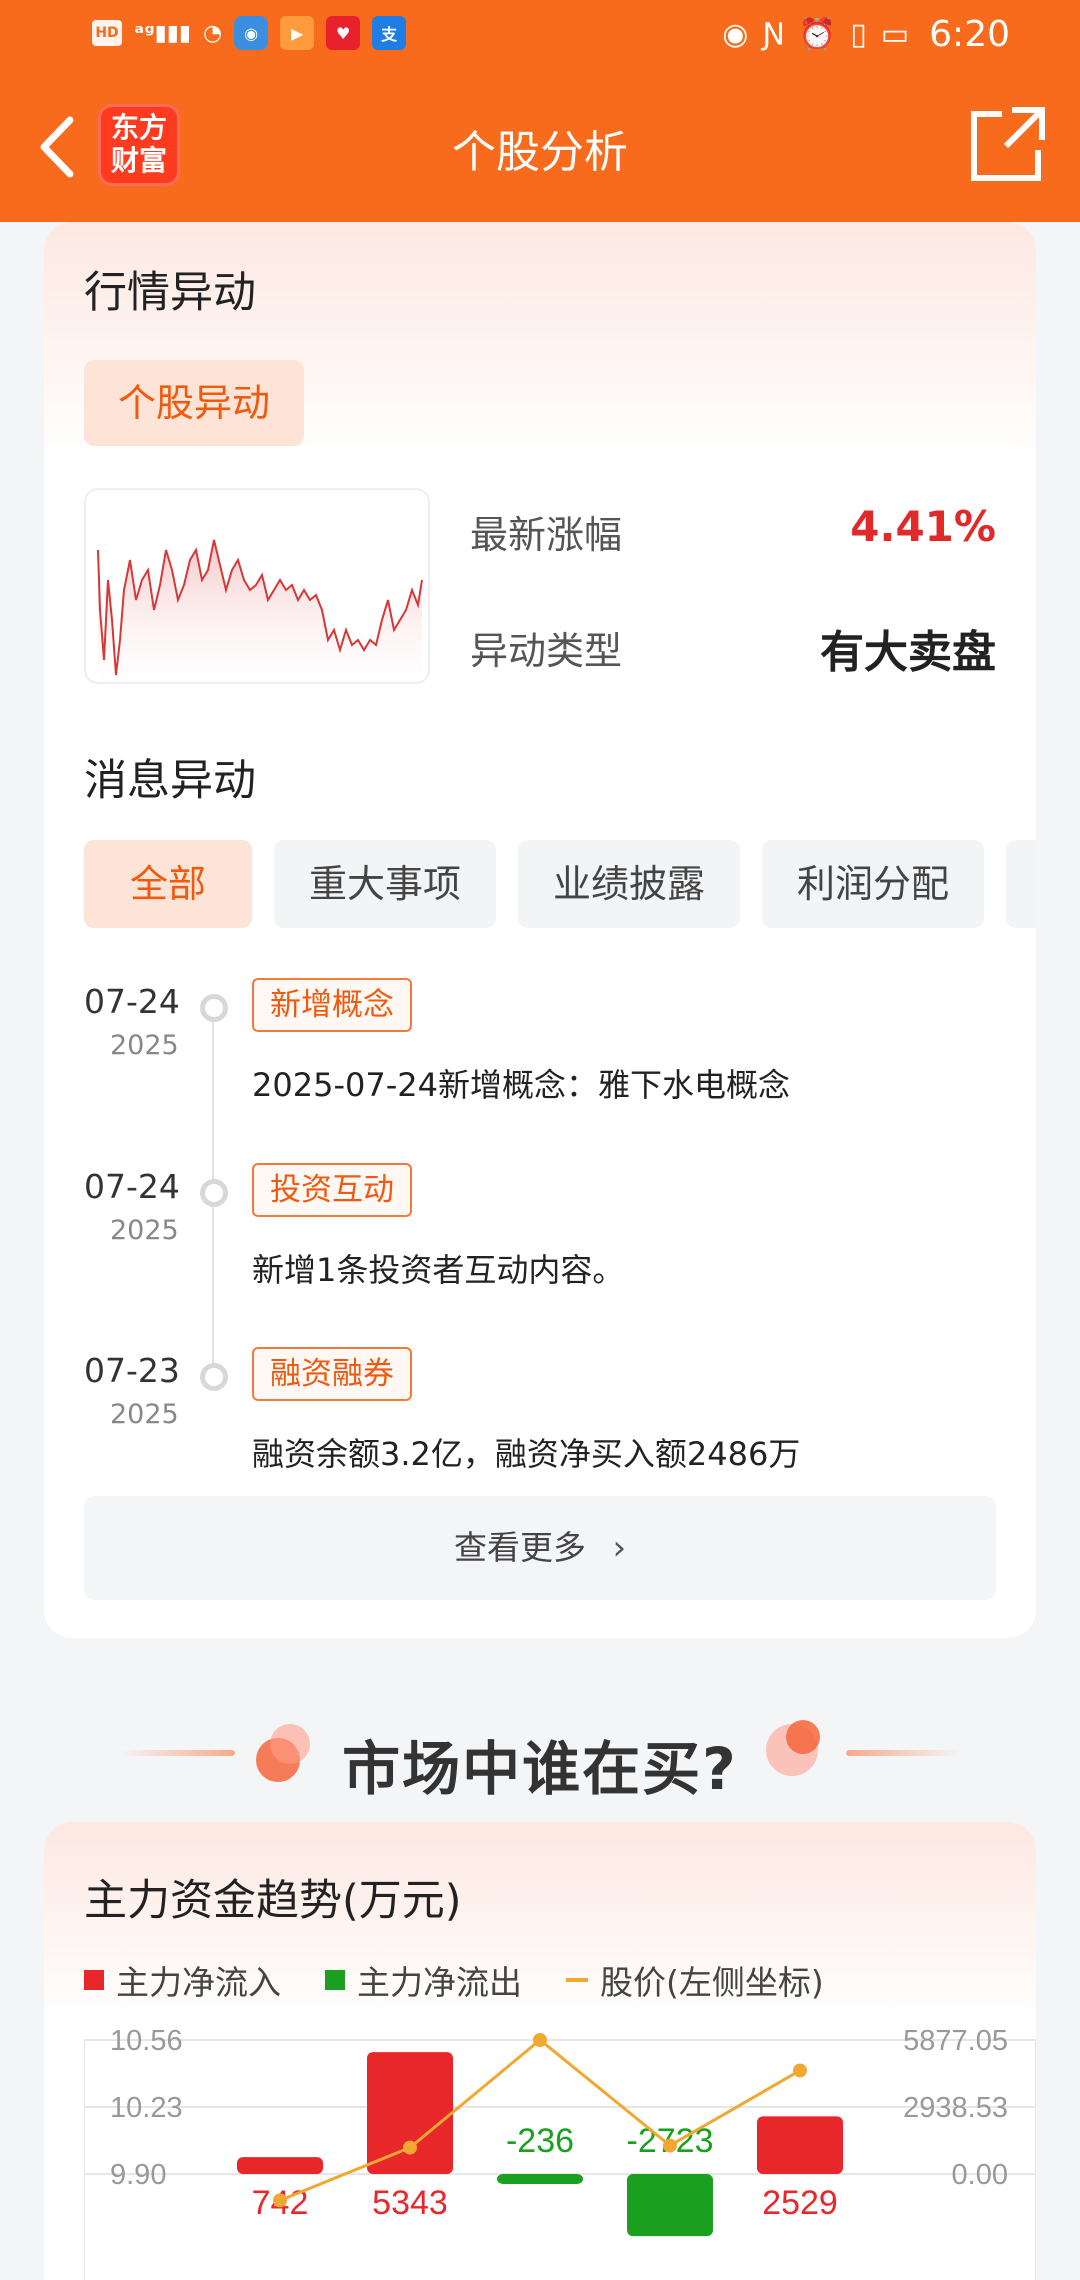 The image size is (1080, 2280). What do you see at coordinates (712, 1982) in the screenshot?
I see `legend-label: 股价(左侧坐标)` at bounding box center [712, 1982].